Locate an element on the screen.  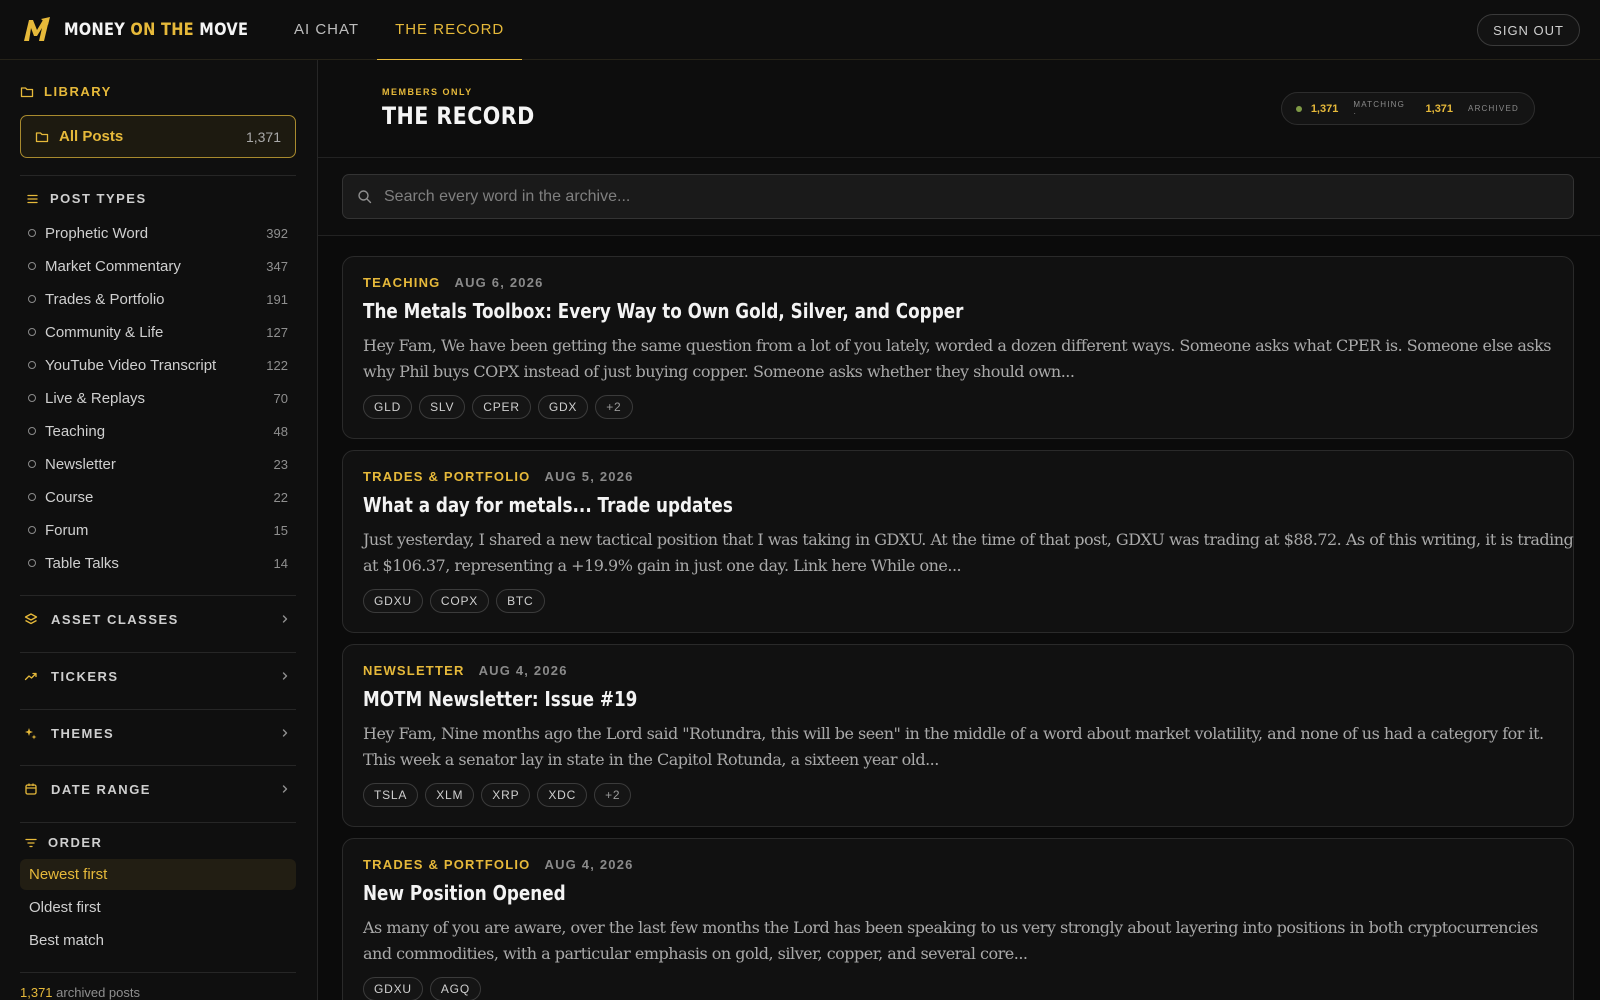
tab-the-record: THE RECORD is located at coordinates (450, 30).